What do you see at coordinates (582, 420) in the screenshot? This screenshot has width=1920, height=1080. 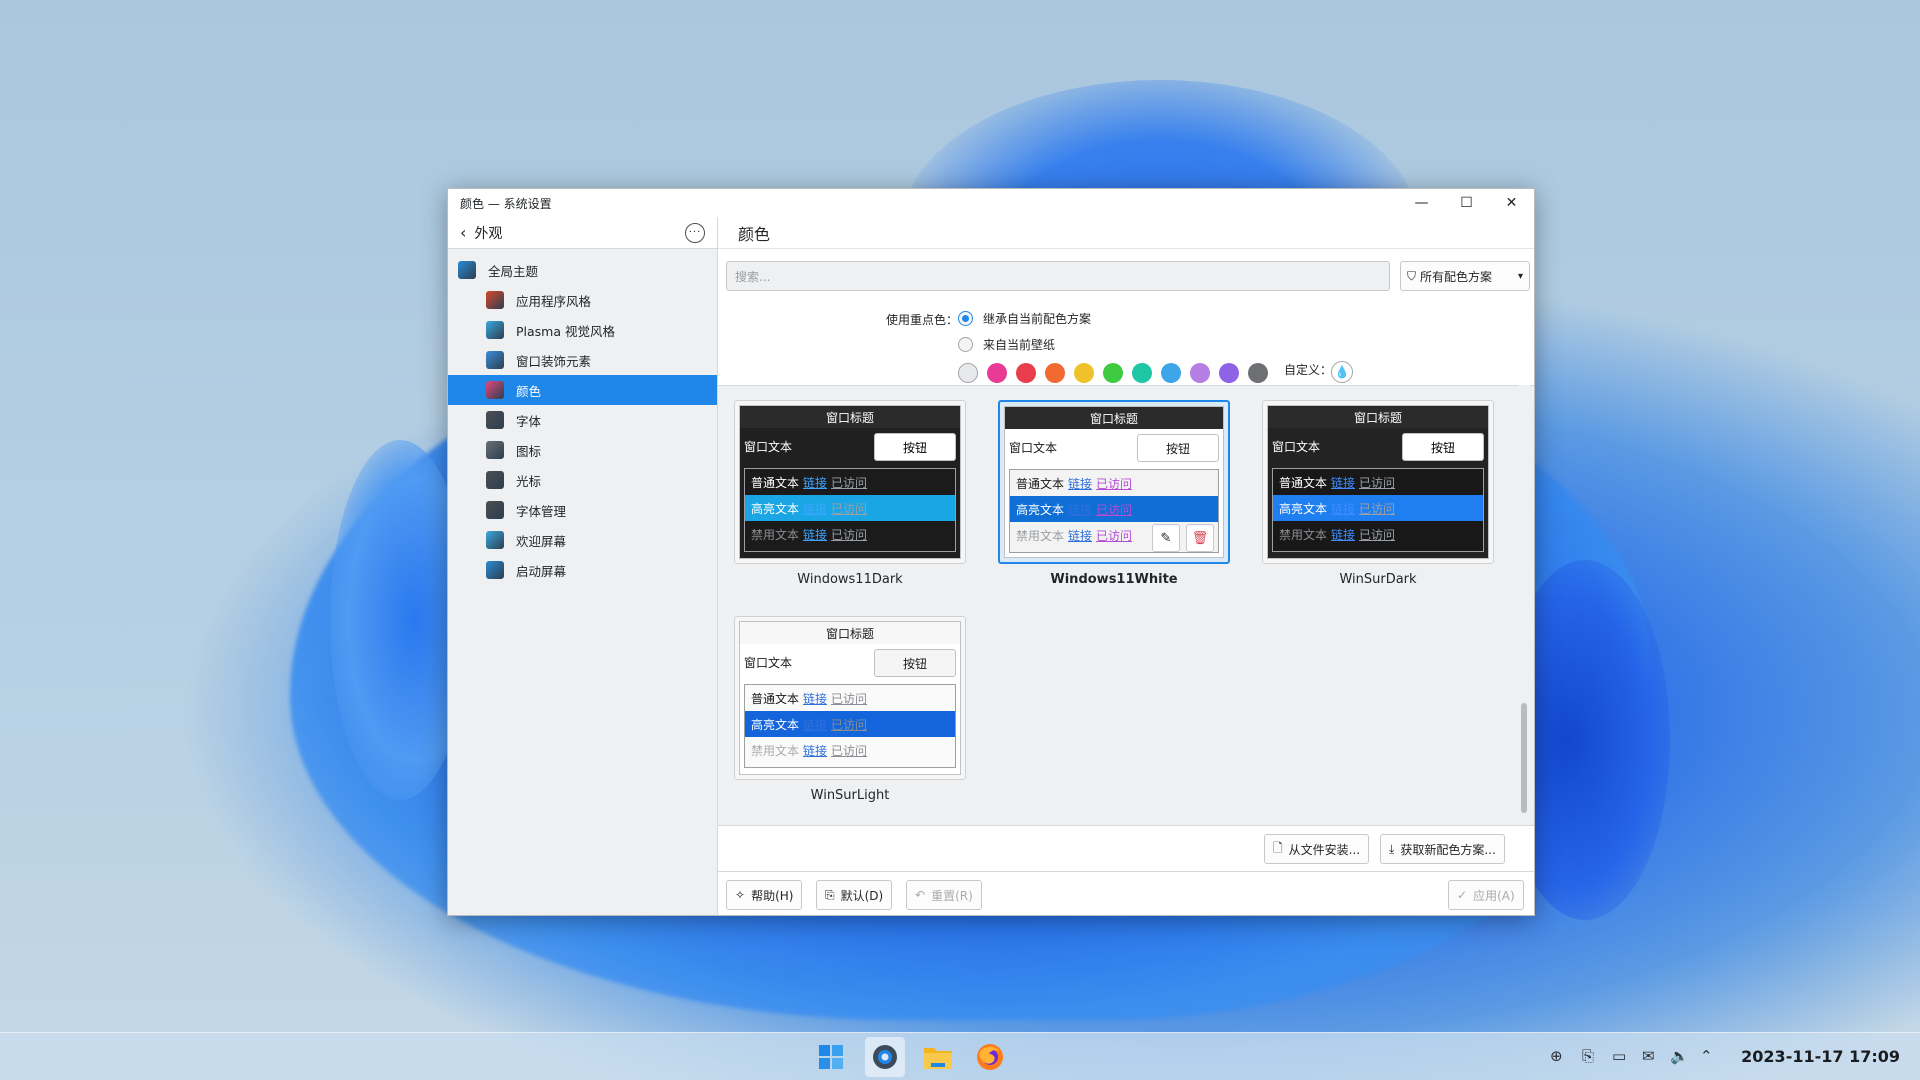 I see `sidebar-item: 字体` at bounding box center [582, 420].